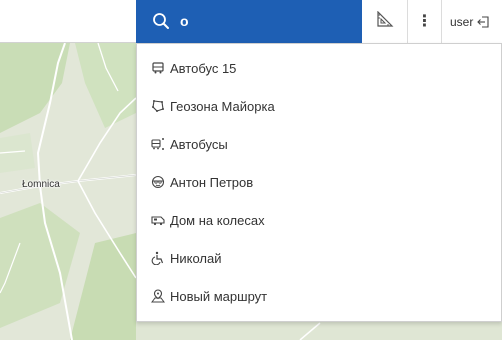 The width and height of the screenshot is (502, 340). Describe the element at coordinates (483, 21) in the screenshot. I see `logout-icon` at that location.